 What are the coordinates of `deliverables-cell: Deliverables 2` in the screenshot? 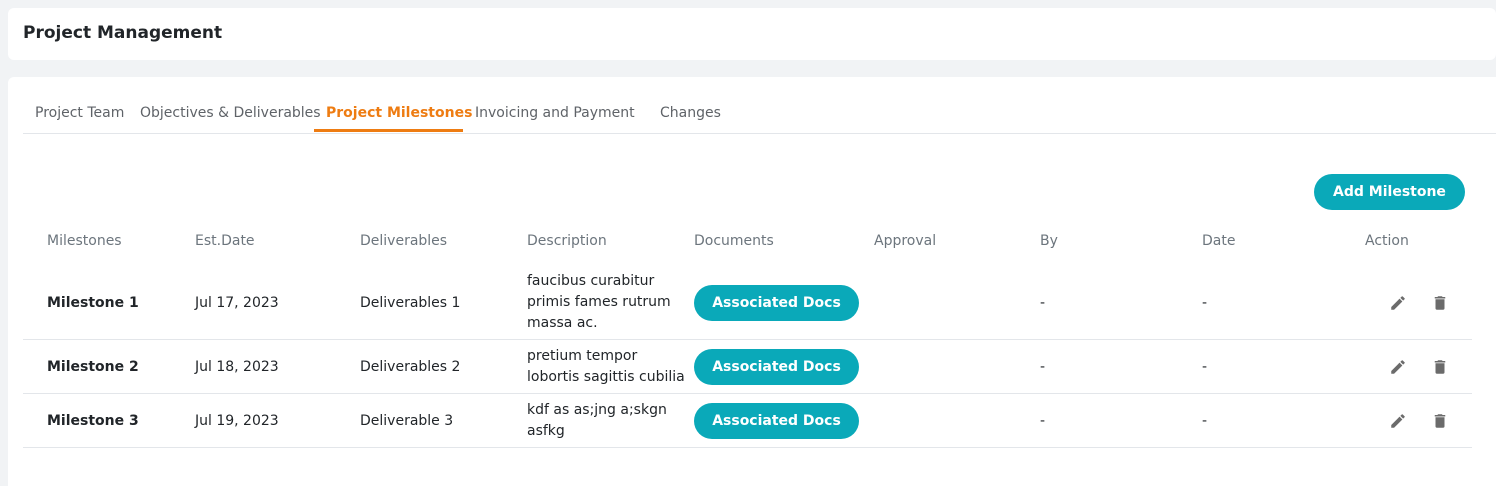 It's located at (410, 367).